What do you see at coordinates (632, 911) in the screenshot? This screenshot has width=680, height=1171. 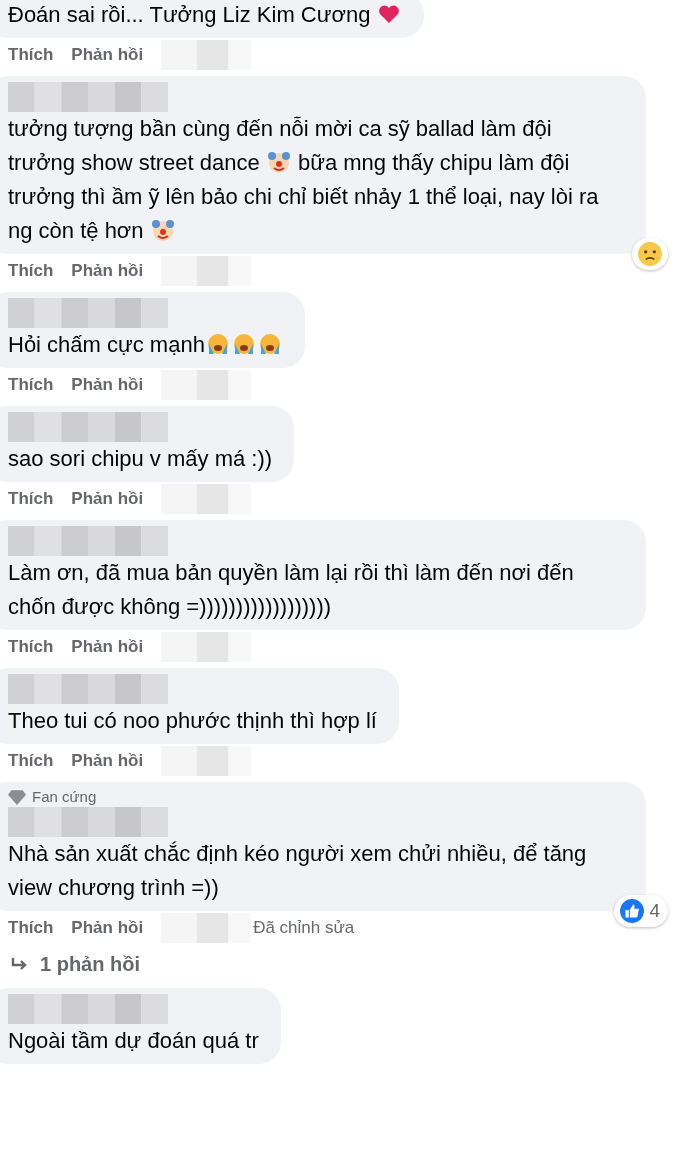 I see `thumbs-up-icon` at bounding box center [632, 911].